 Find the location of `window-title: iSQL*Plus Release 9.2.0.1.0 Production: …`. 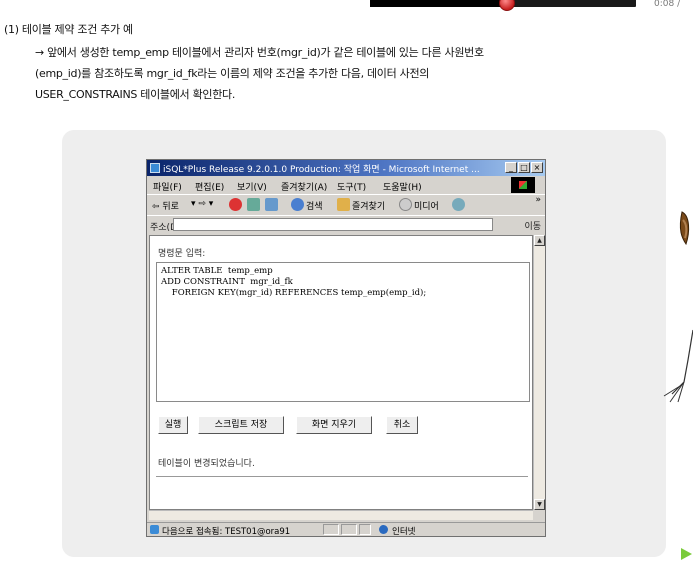

window-title: iSQL*Plus Release 9.2.0.1.0 Production: … is located at coordinates (321, 170).